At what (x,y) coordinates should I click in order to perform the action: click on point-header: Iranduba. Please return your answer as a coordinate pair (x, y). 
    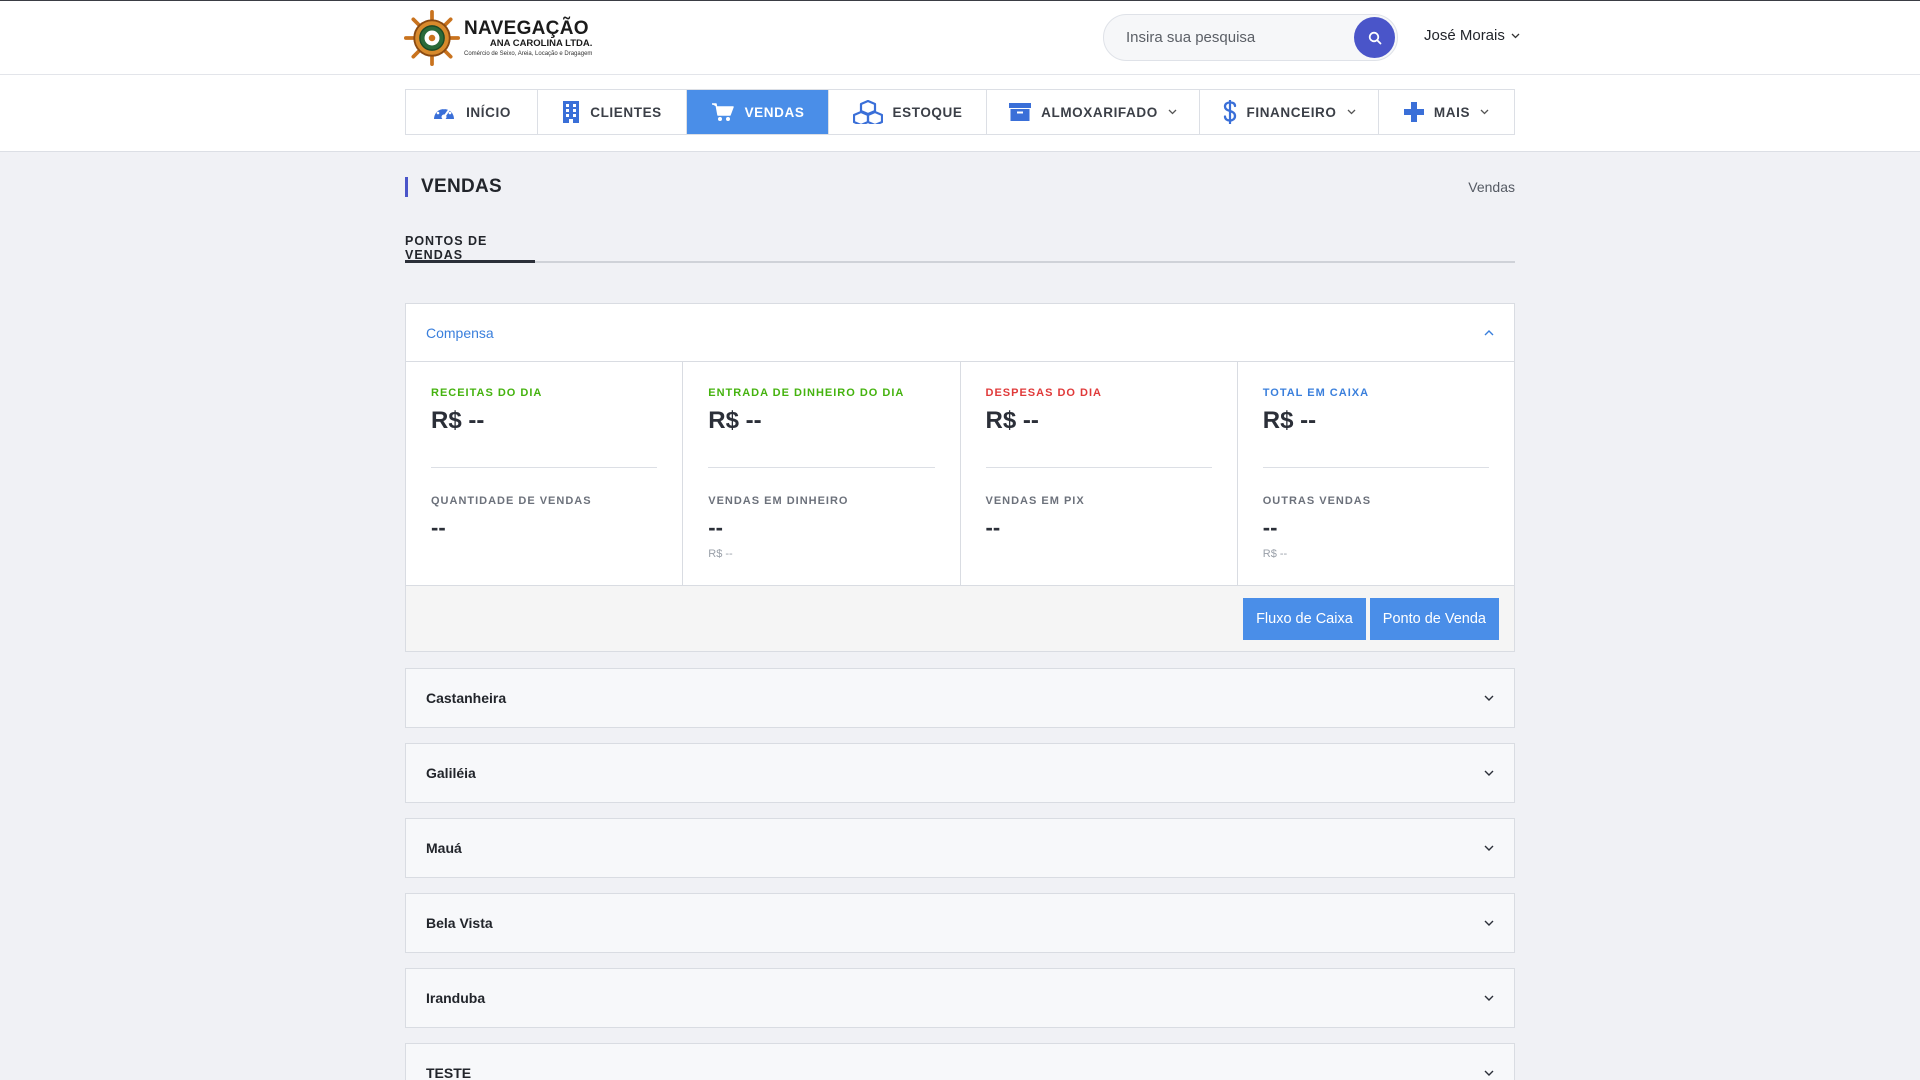
    Looking at the image, I should click on (960, 998).